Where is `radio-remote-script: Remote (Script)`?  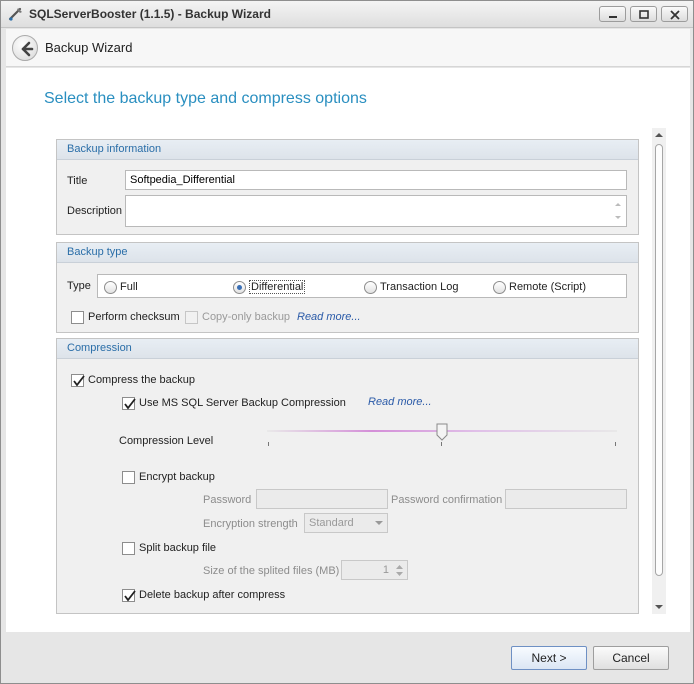 radio-remote-script: Remote (Script) is located at coordinates (539, 287).